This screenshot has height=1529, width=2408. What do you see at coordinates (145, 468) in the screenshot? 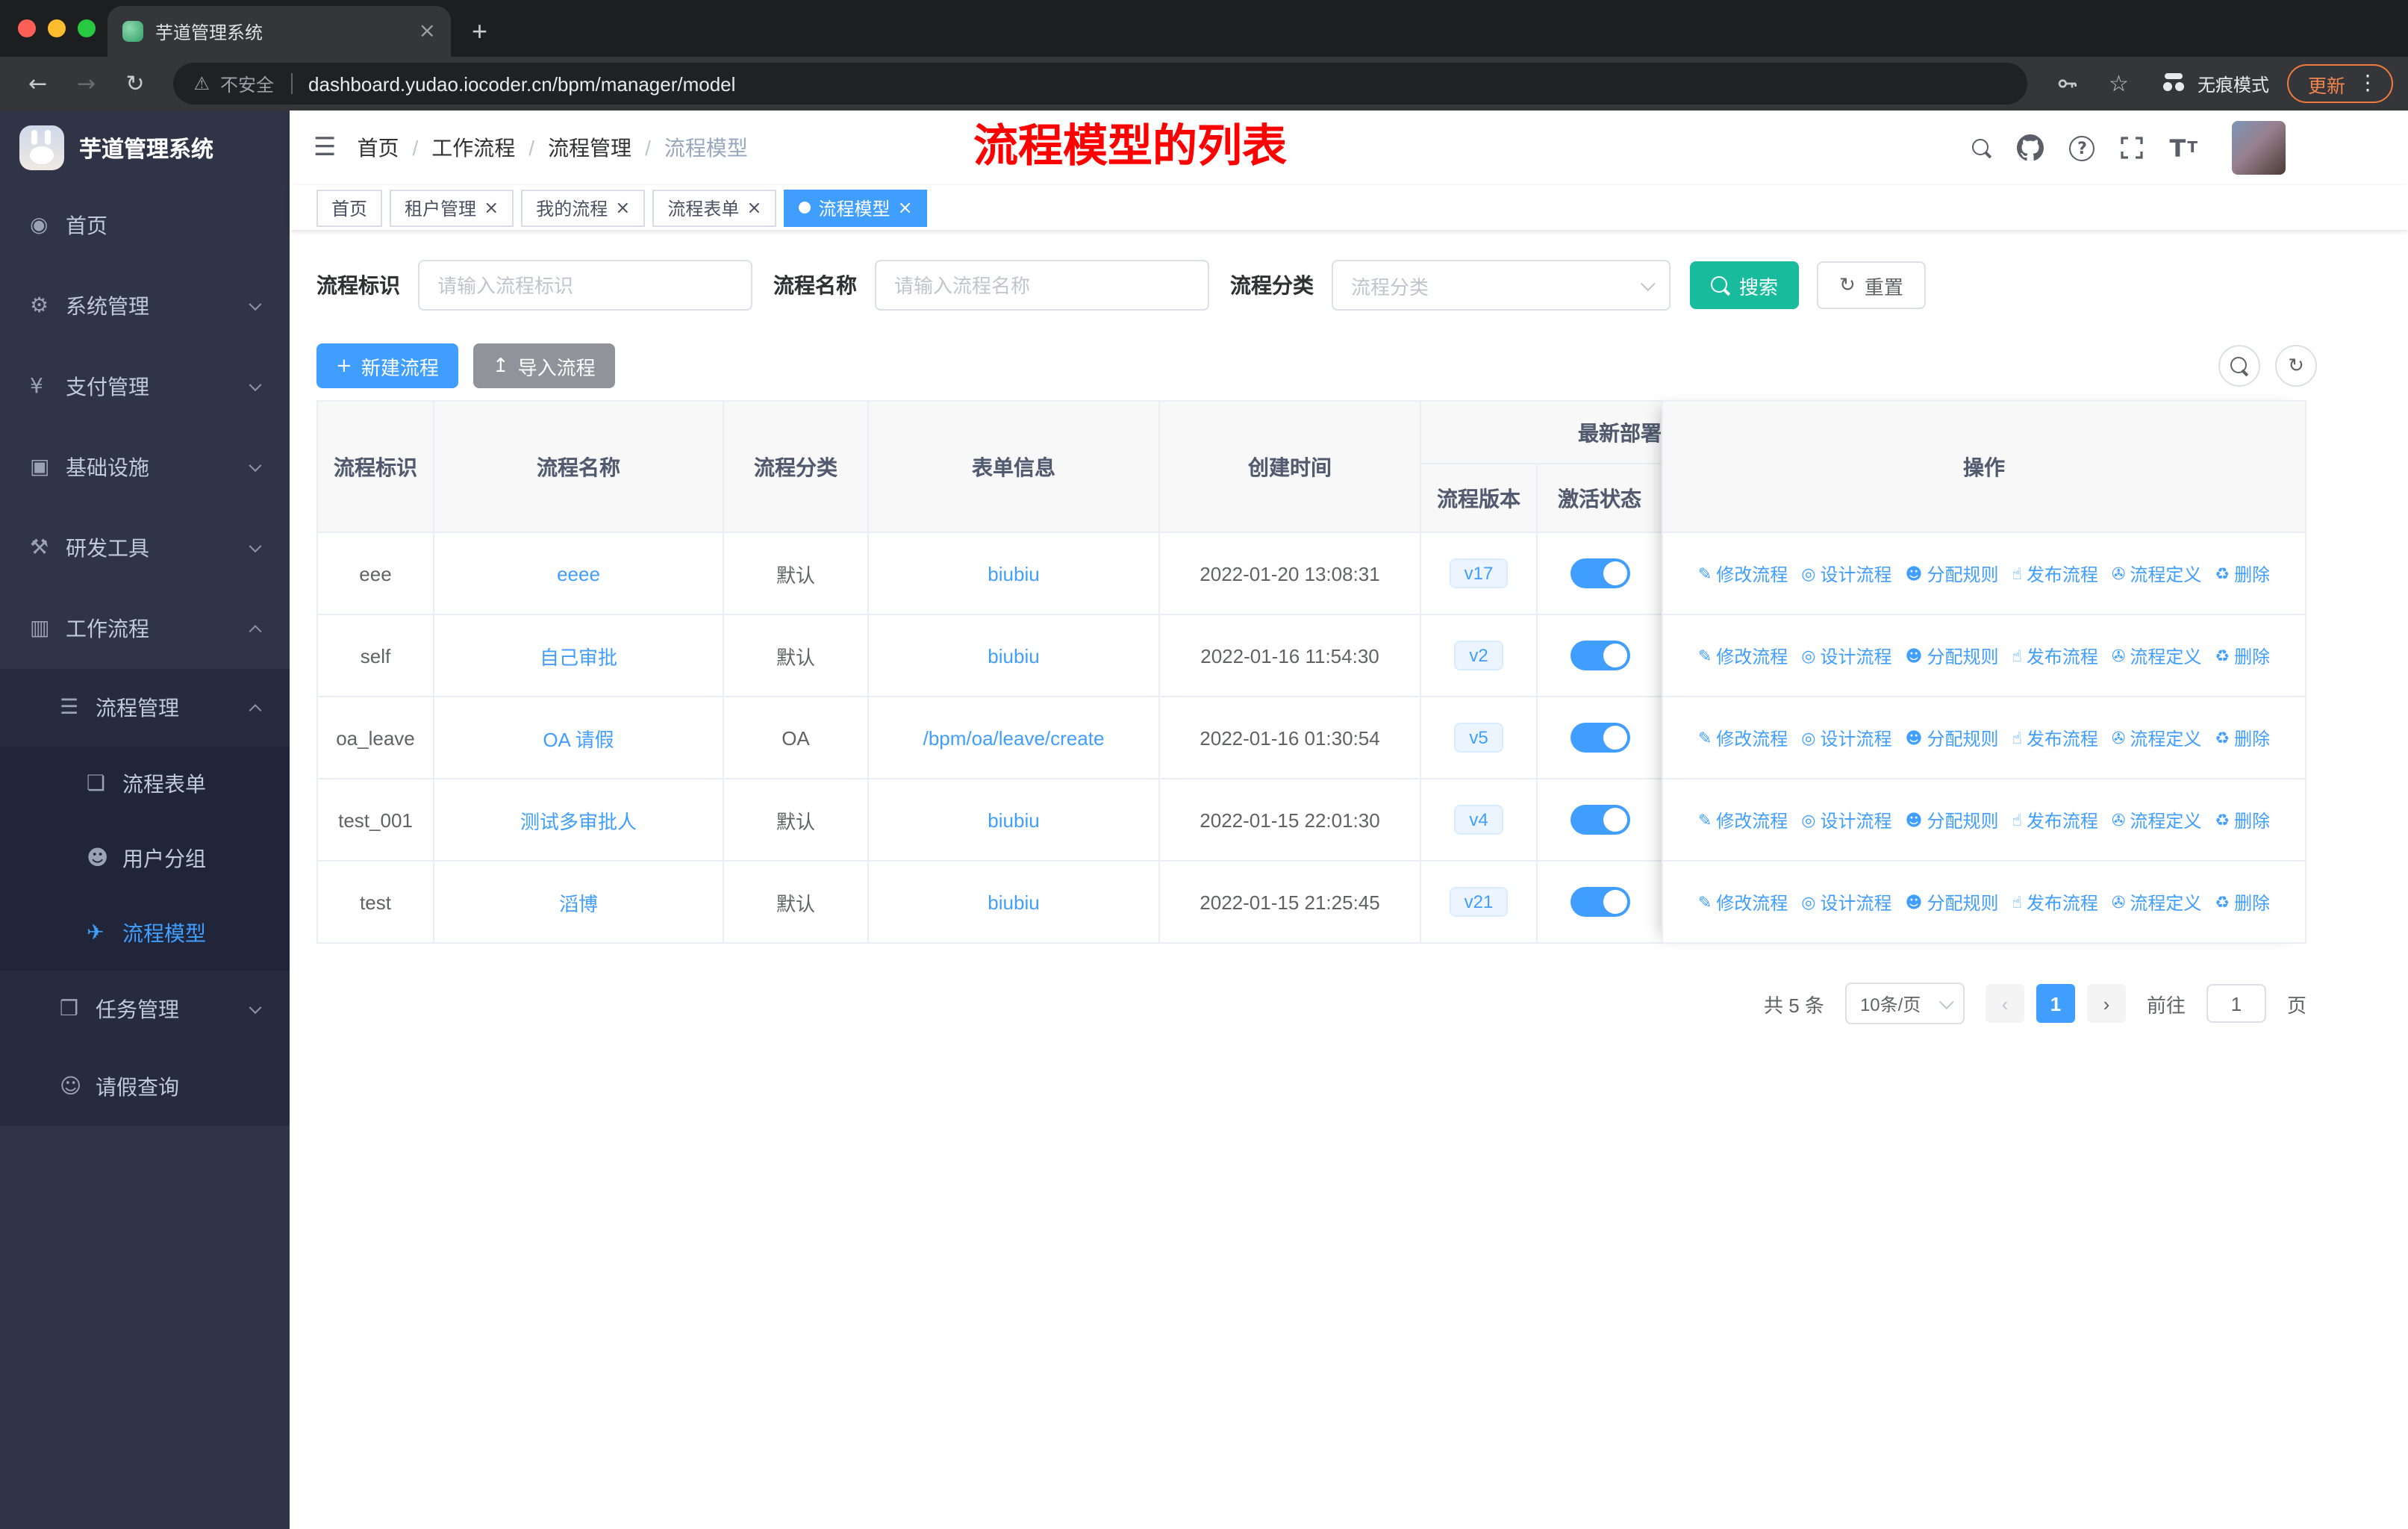
I see `sidebar-item-infrastructure: ▣ 基础设施` at bounding box center [145, 468].